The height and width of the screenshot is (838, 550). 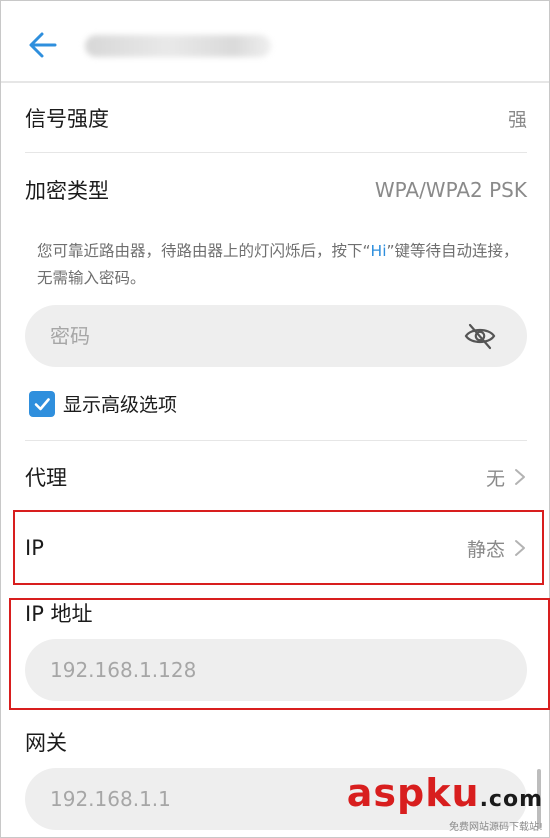 I want to click on signal-strength-row: 信号强度 强, so click(x=276, y=118).